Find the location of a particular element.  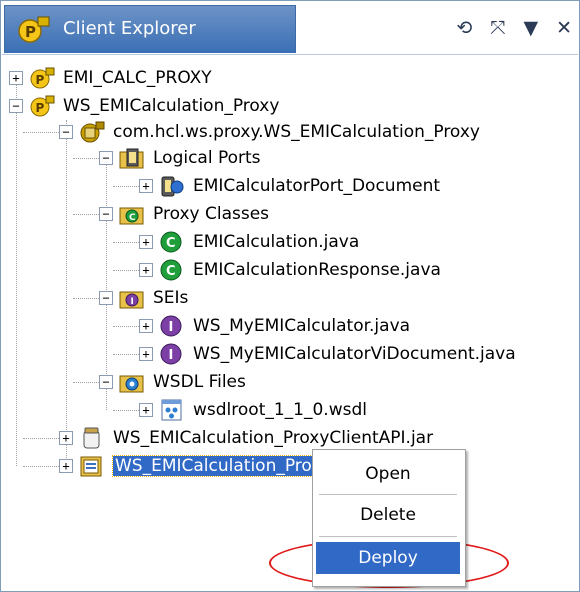

tree-item-label: EMICalculation.java is located at coordinates (276, 242).